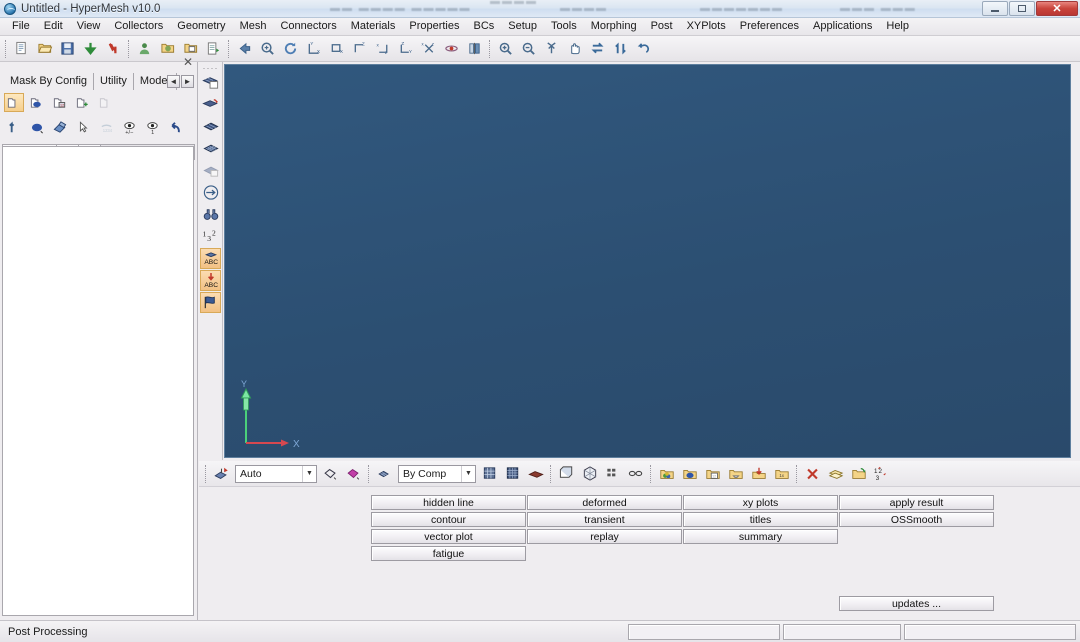 Image resolution: width=1080 pixels, height=642 pixels. I want to click on select-mode-icon, so click(221, 473).